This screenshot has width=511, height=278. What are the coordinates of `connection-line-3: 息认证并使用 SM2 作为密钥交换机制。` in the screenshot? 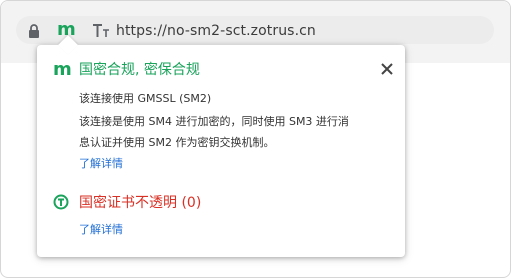 It's located at (177, 142).